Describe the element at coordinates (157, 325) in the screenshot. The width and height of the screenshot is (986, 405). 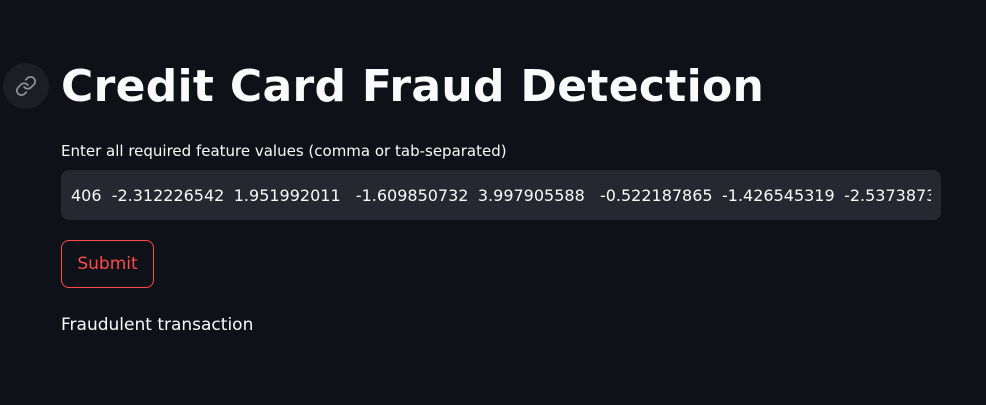
I see `prediction-result: Fraudulent transaction` at that location.